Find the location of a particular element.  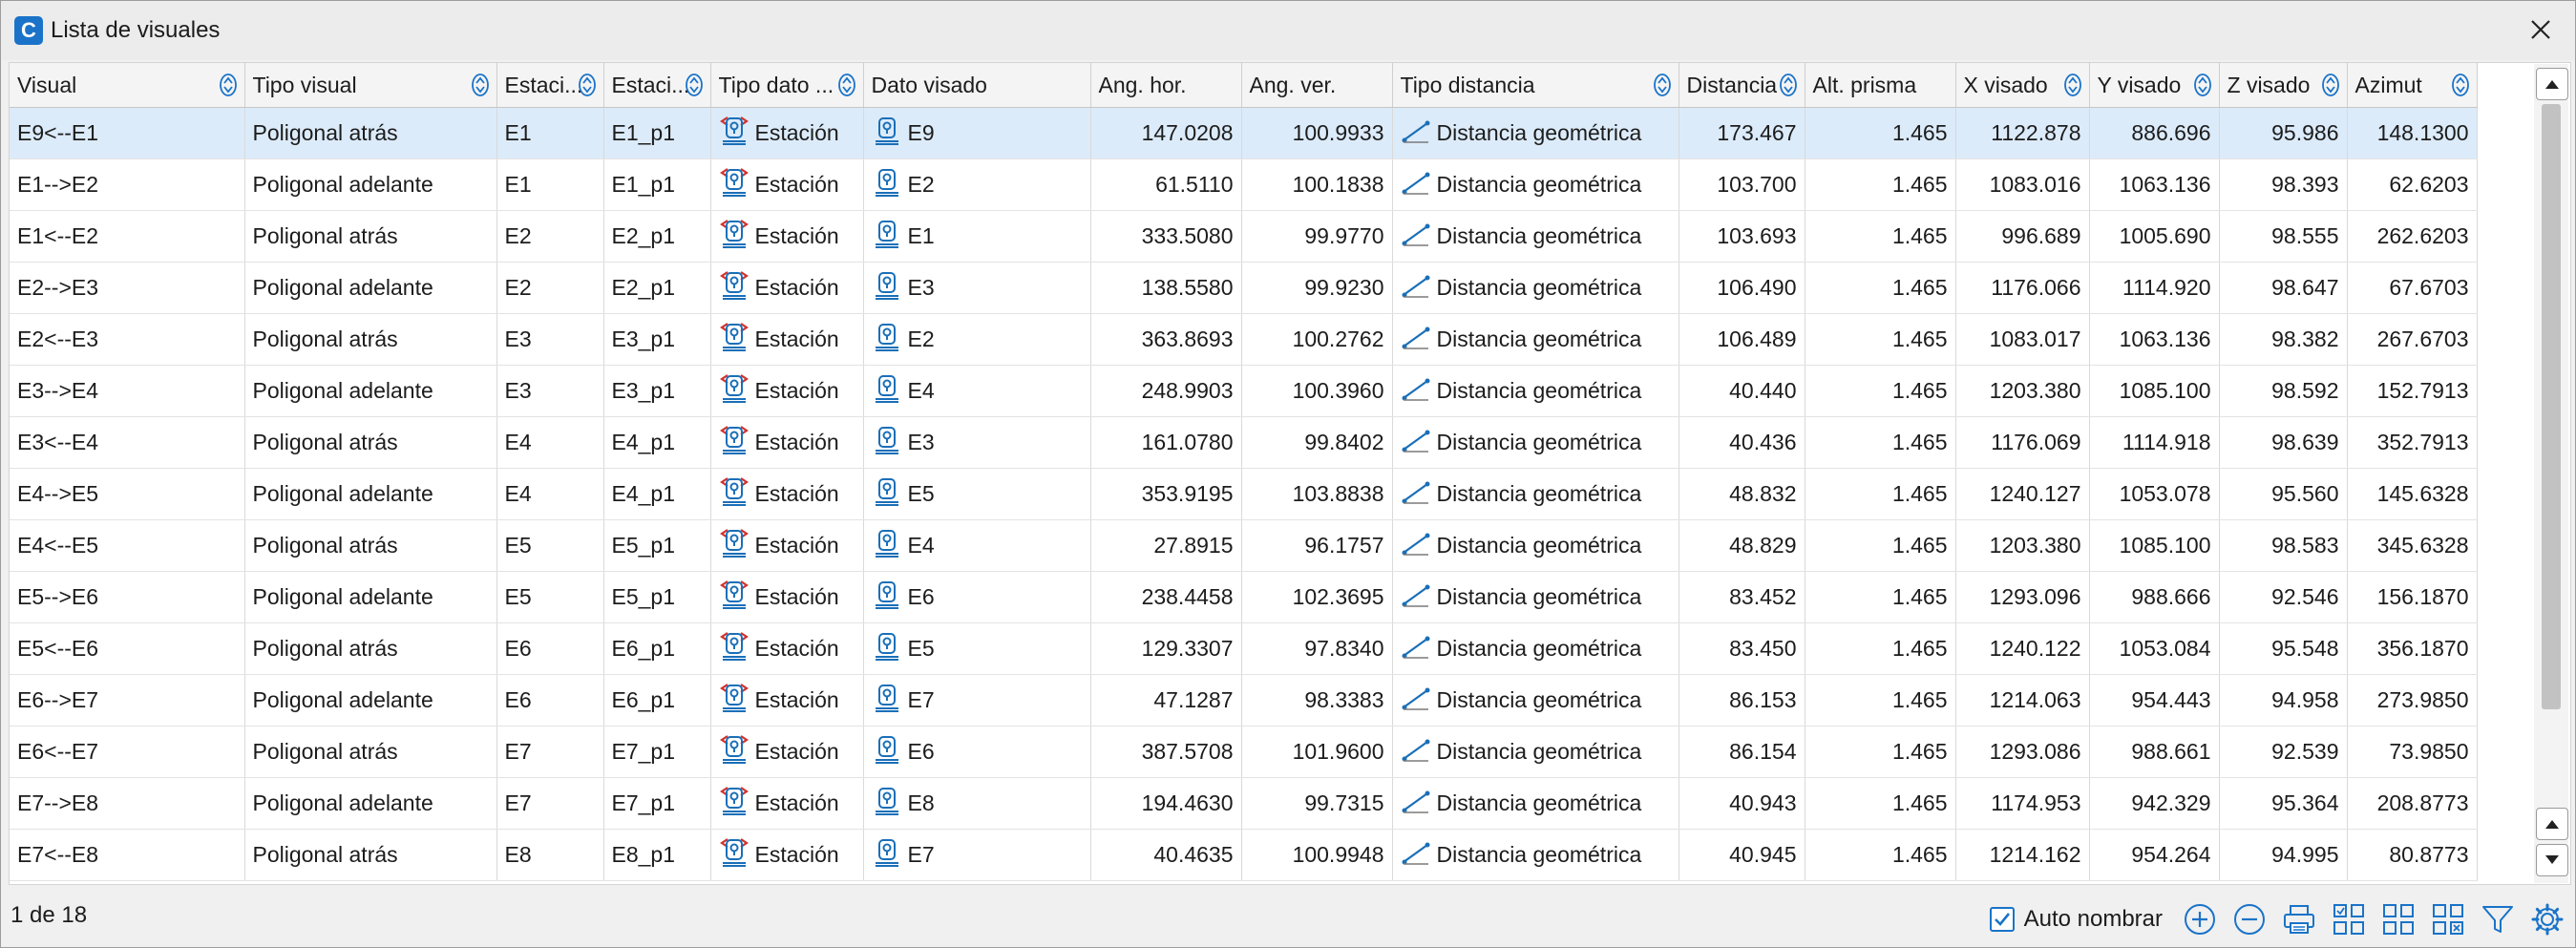

cell-azimut: 262.6203 is located at coordinates (2412, 237).